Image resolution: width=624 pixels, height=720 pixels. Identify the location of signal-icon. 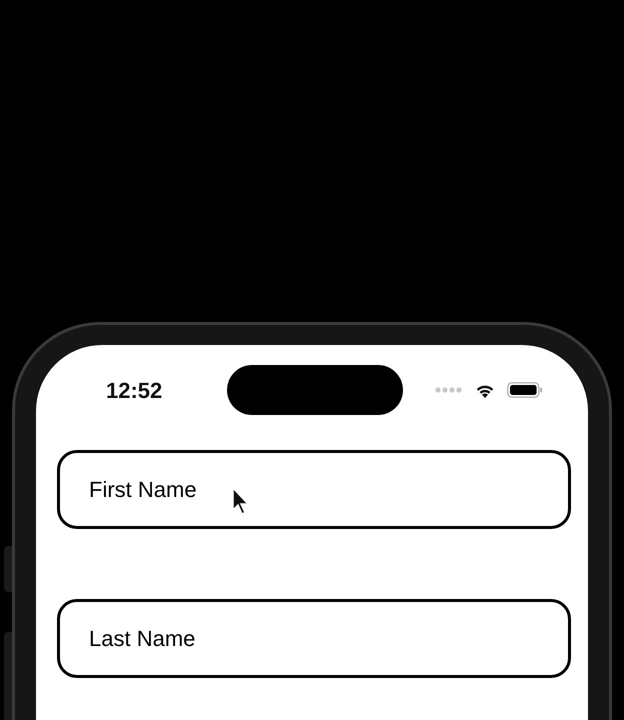
(449, 390).